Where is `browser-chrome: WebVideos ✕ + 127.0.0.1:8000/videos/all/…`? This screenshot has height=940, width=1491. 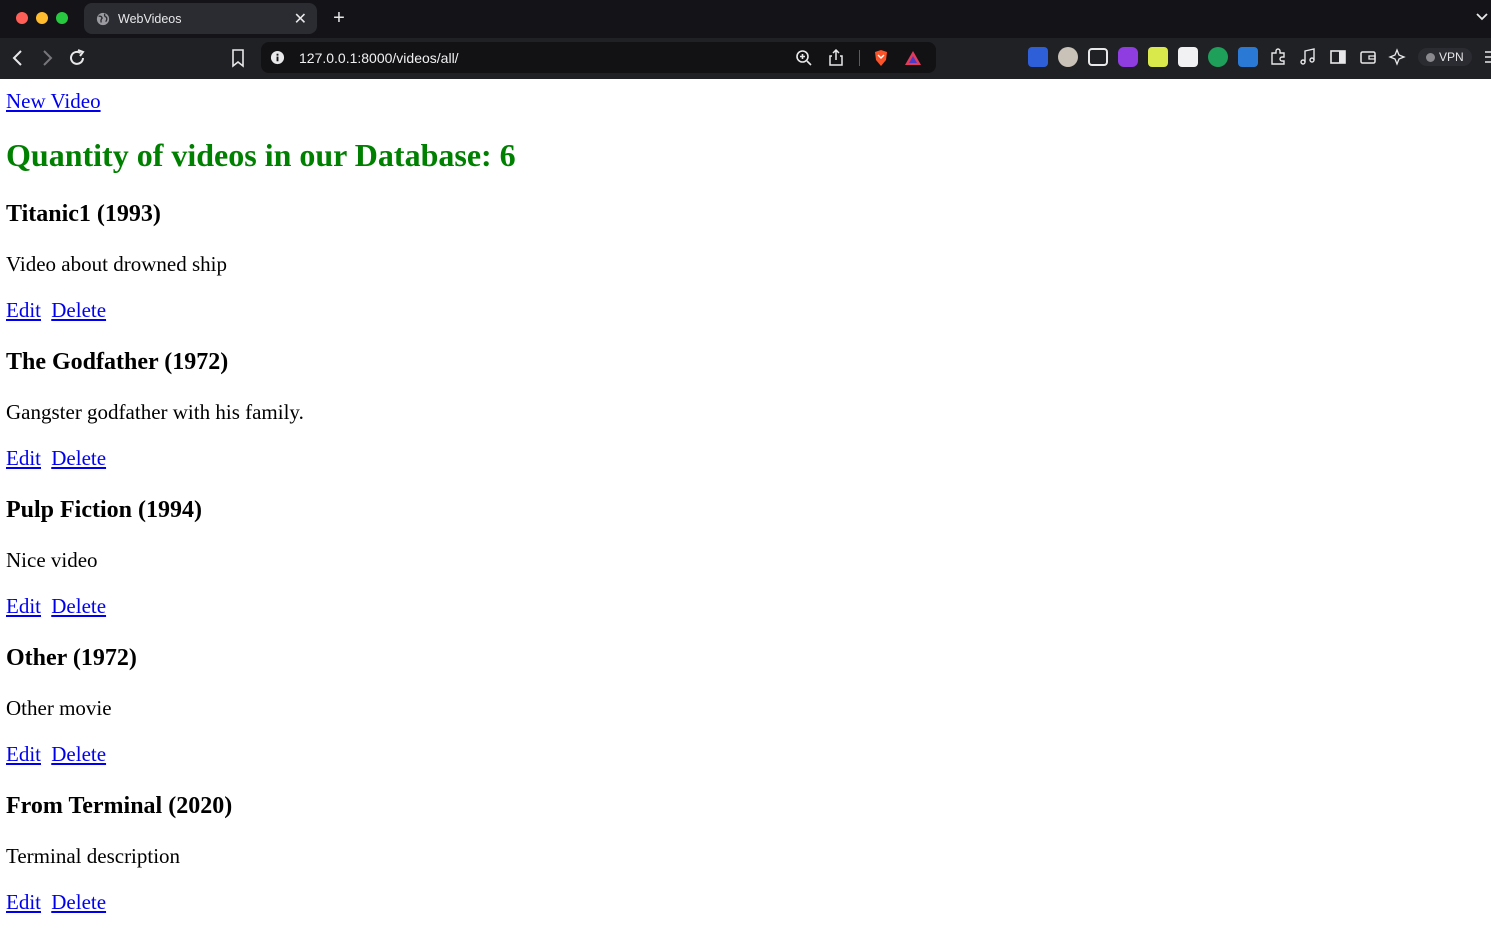 browser-chrome: WebVideos ✕ + 127.0.0.1:8000/videos/all/… is located at coordinates (745, 39).